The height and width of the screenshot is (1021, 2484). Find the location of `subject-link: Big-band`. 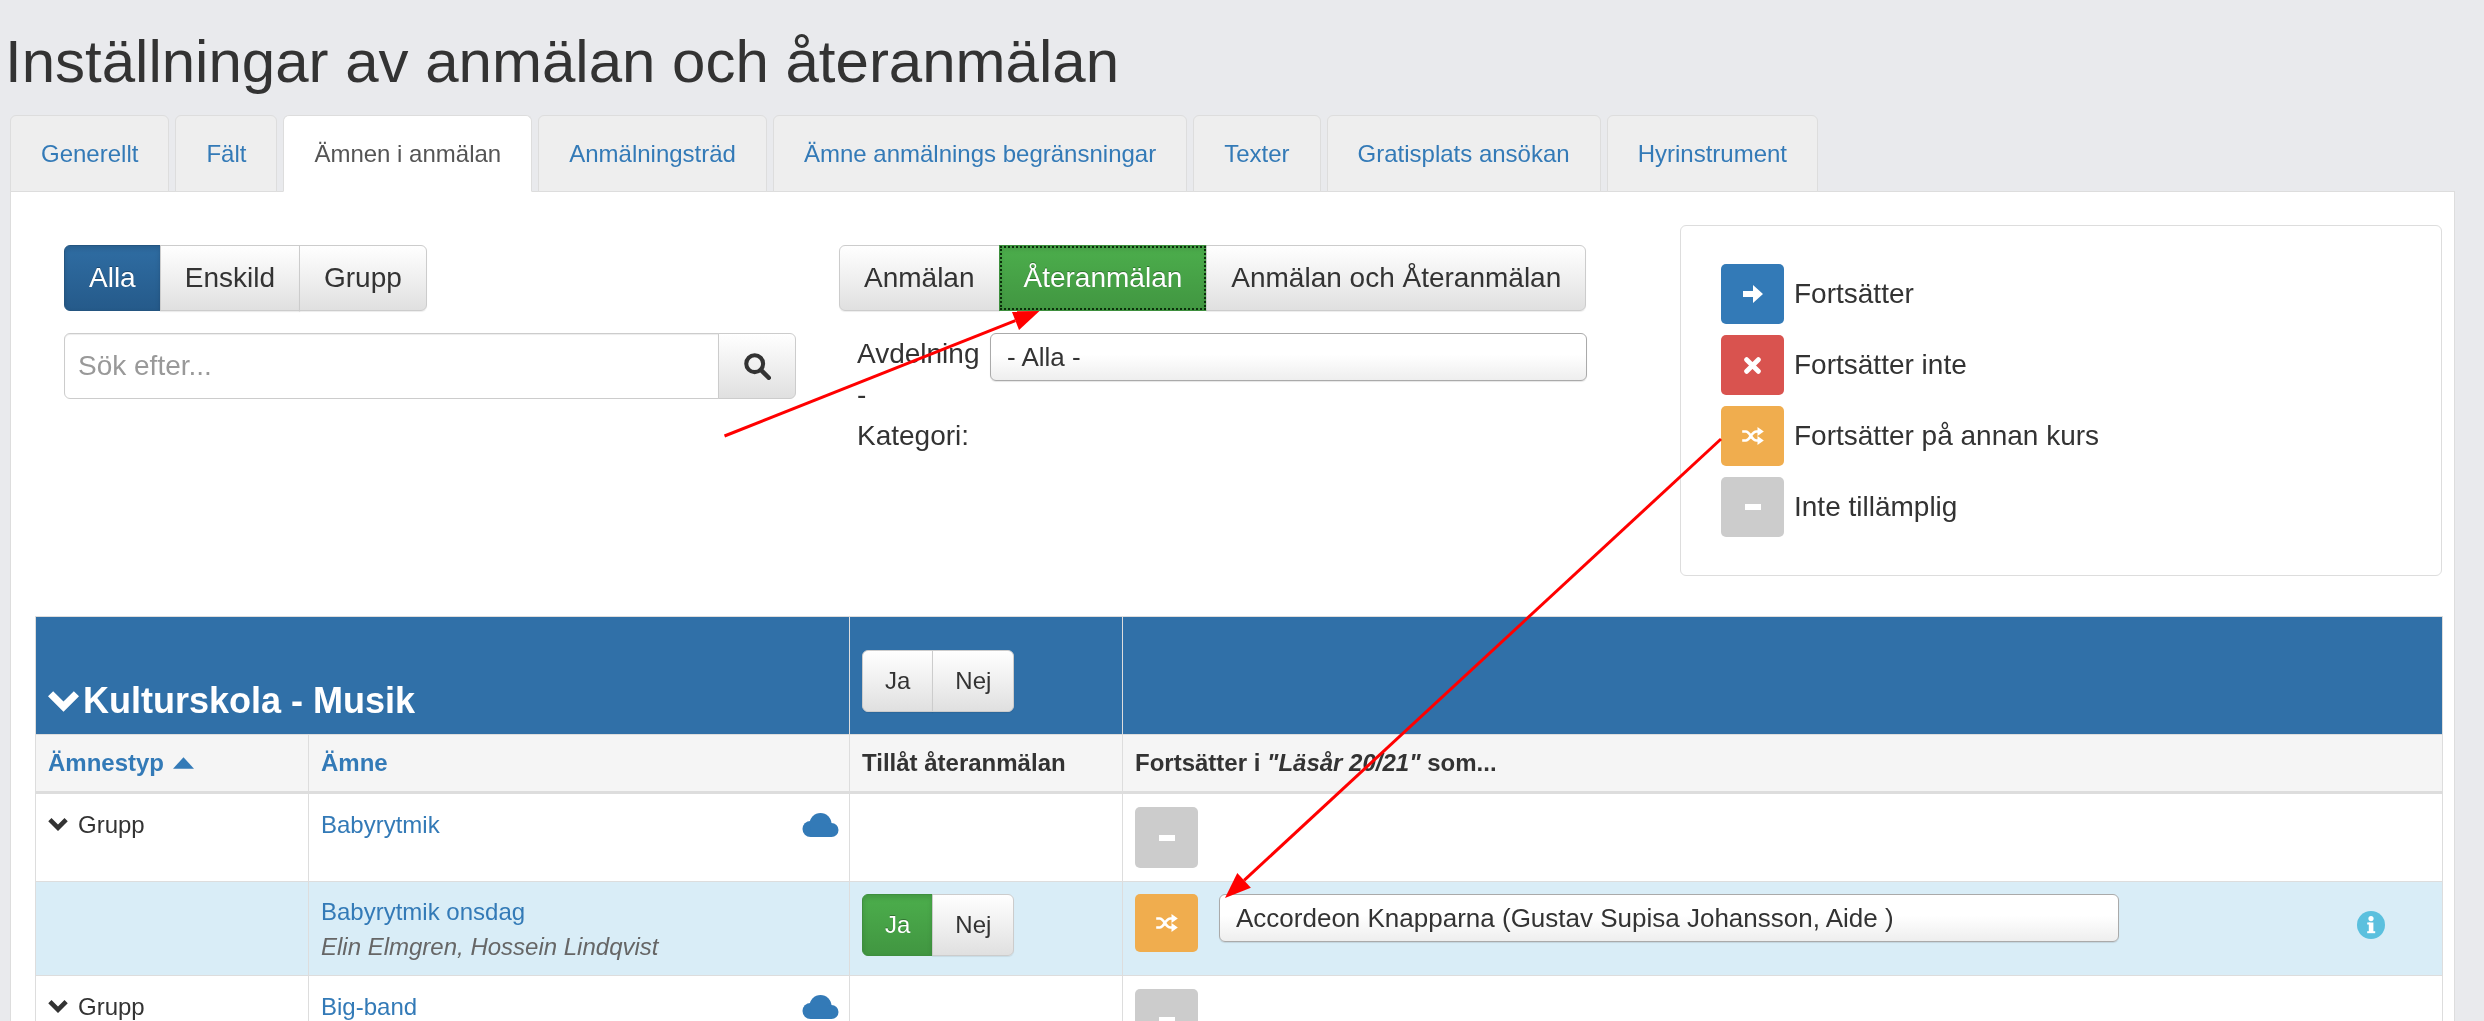

subject-link: Big-band is located at coordinates (369, 1005).